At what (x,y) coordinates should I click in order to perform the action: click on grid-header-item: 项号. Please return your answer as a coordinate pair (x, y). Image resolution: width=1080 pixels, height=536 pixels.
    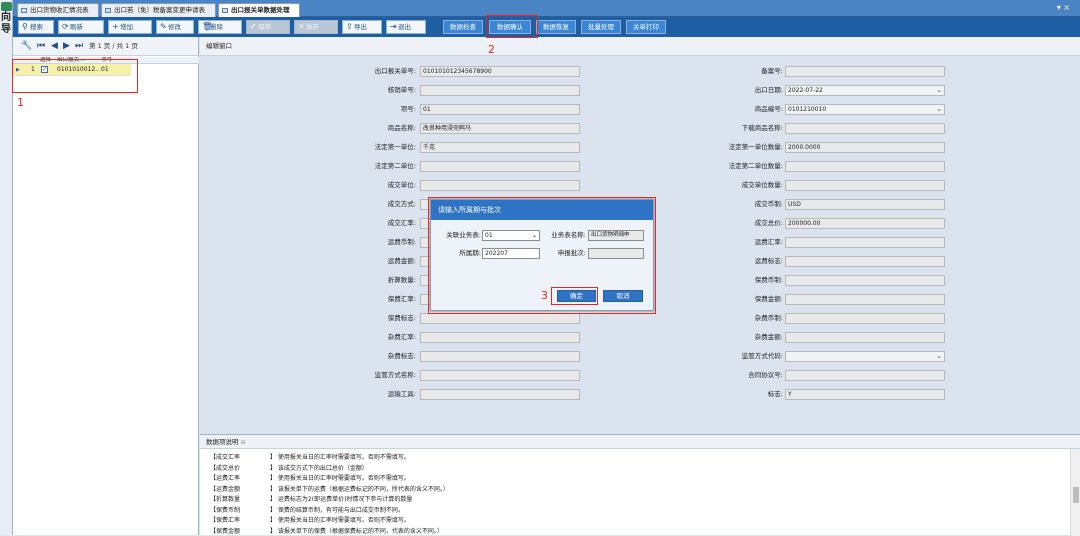
    Looking at the image, I should click on (107, 60).